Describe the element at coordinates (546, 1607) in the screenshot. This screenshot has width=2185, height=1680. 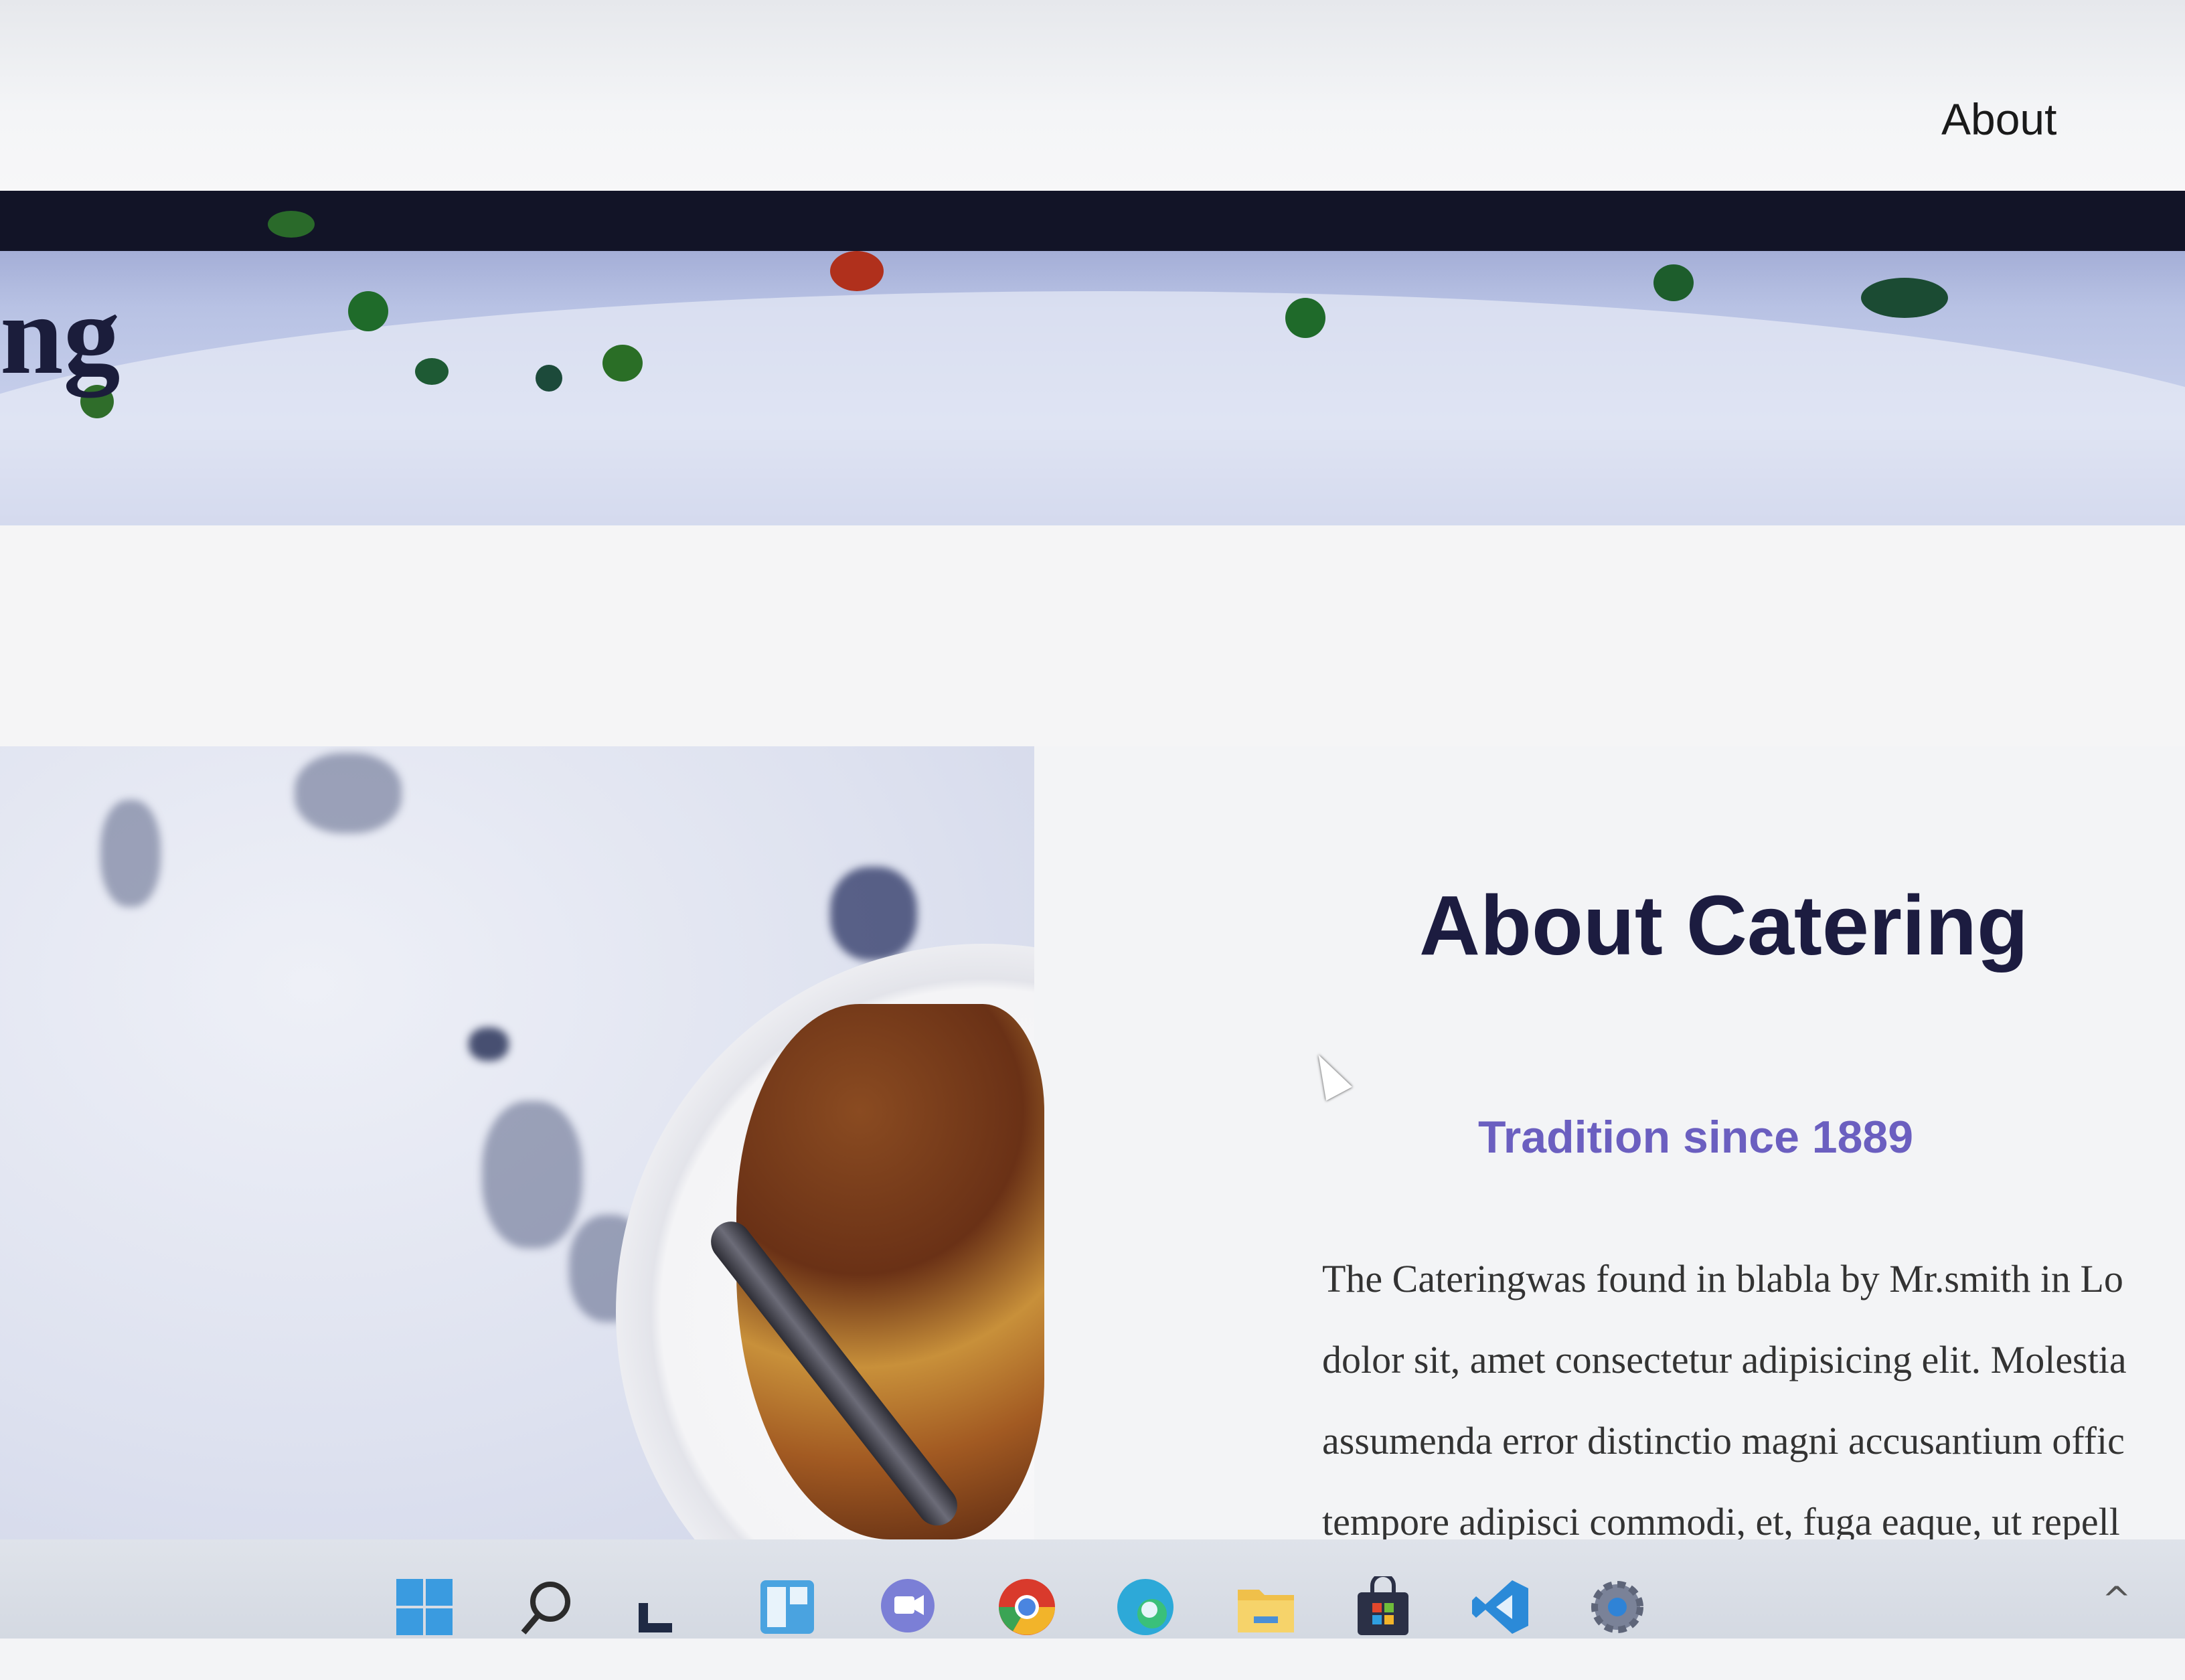
I see `search-icon` at that location.